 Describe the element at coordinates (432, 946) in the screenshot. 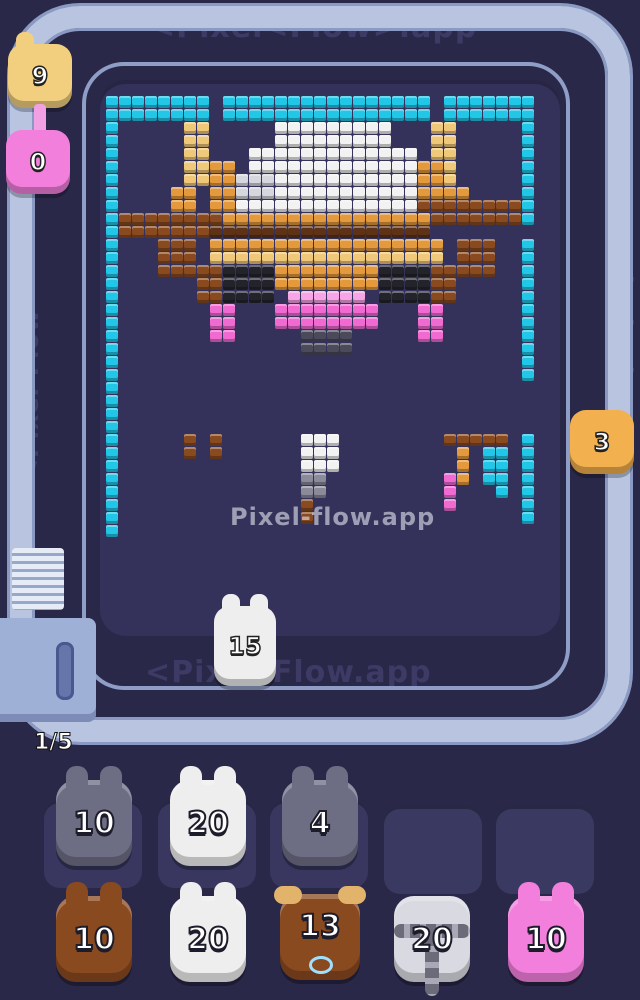

I see `queue-unit-chained: 20` at that location.